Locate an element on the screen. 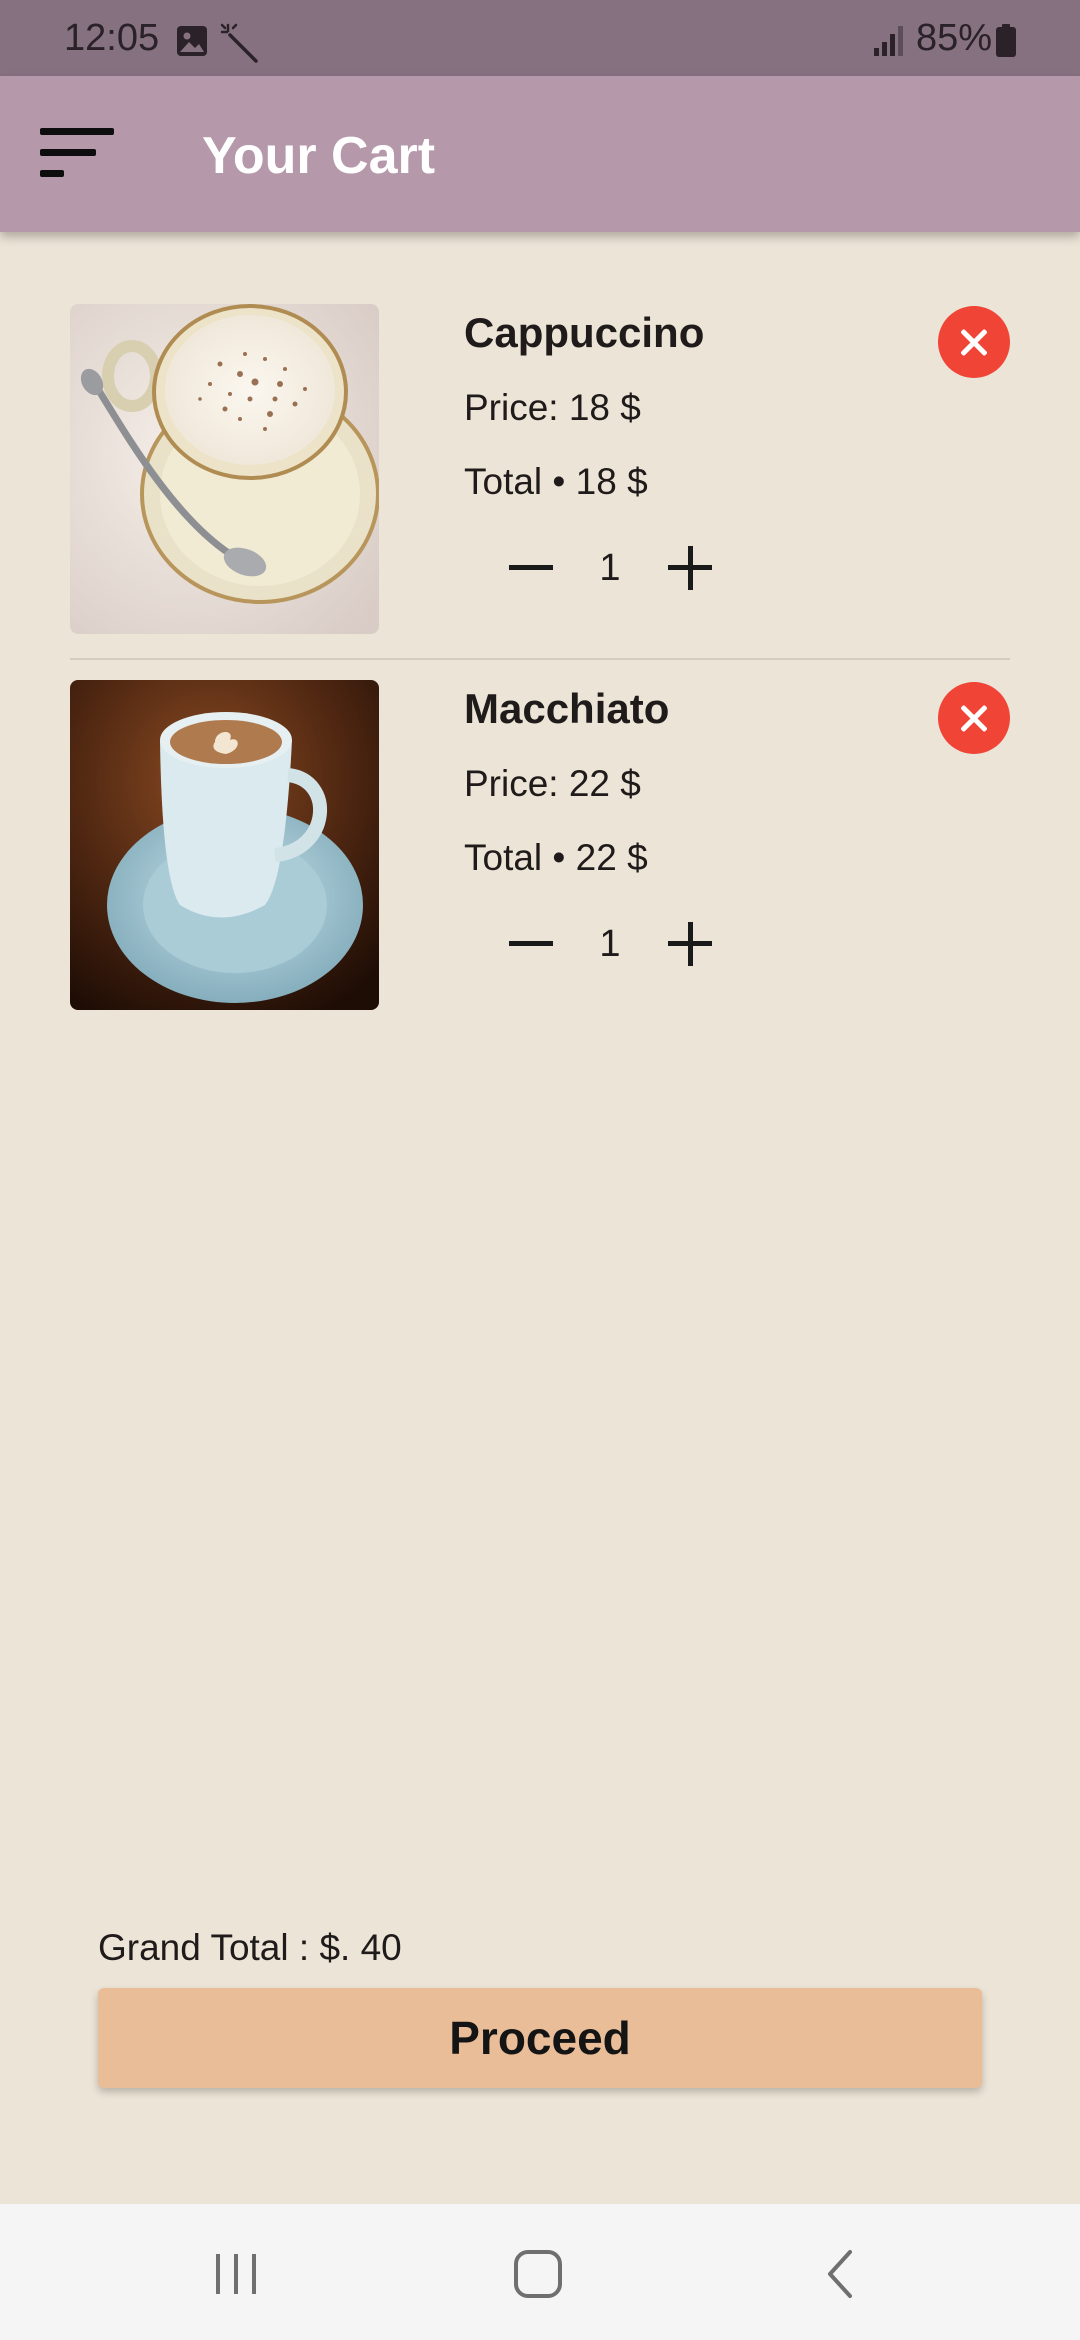  back-icon is located at coordinates (842, 2274).